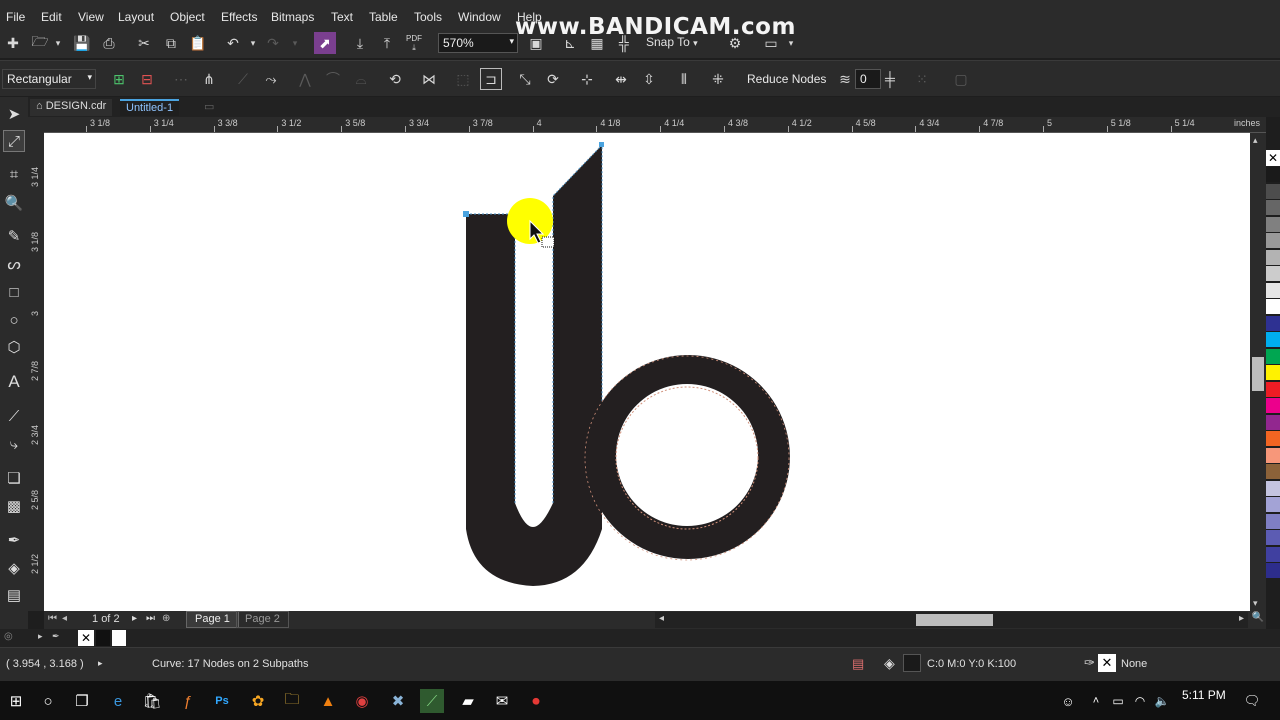 Image resolution: width=1280 pixels, height=720 pixels. I want to click on vertical-scroll-thumb, so click(1258, 374).